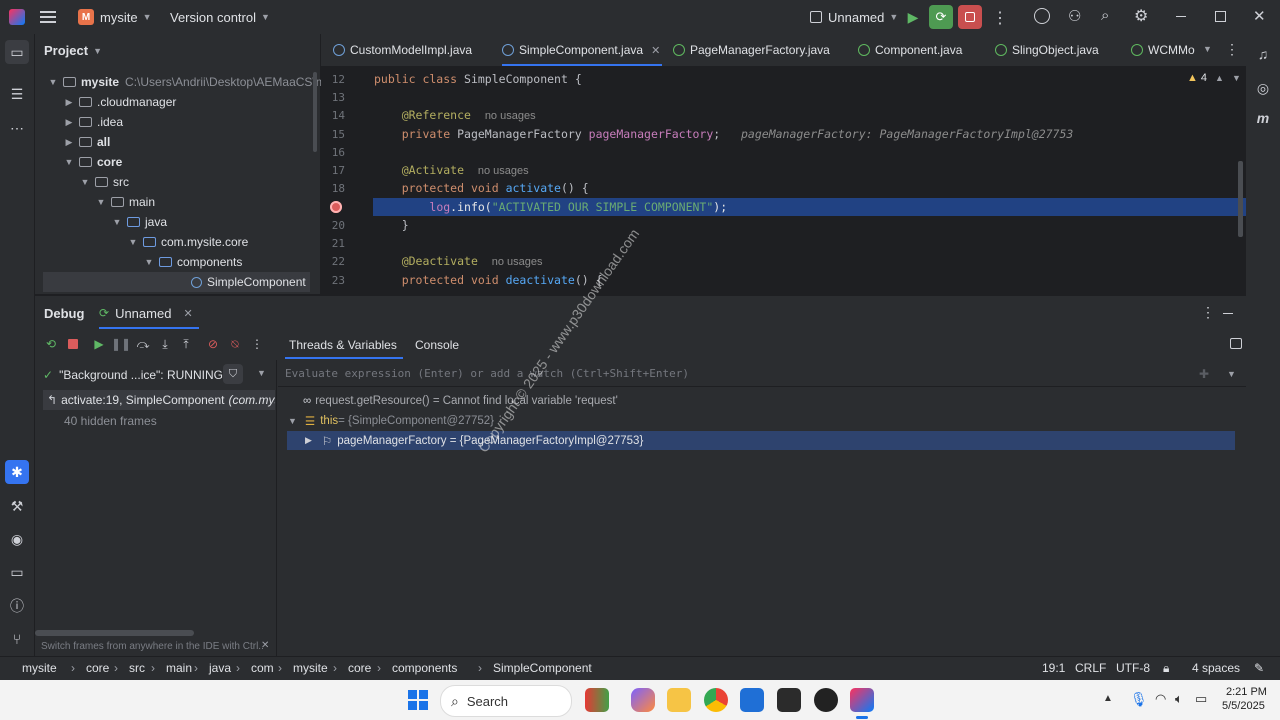 This screenshot has height=720, width=1280. I want to click on widgets-app-icon, so click(597, 700).